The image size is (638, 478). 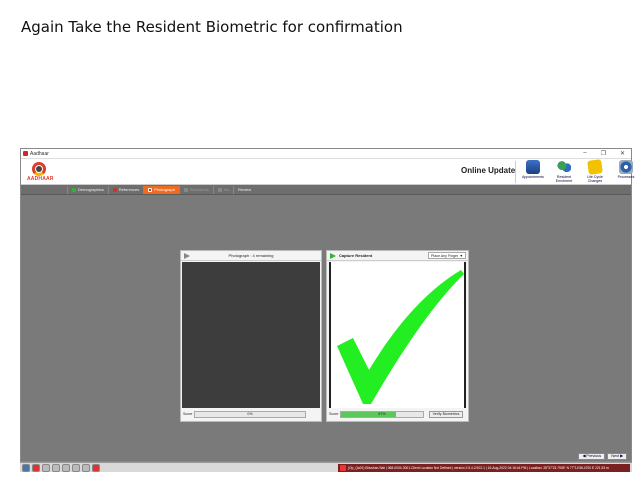 I want to click on photograph-panel: Photograph : 4 remaining Score 0%, so click(x=251, y=336).